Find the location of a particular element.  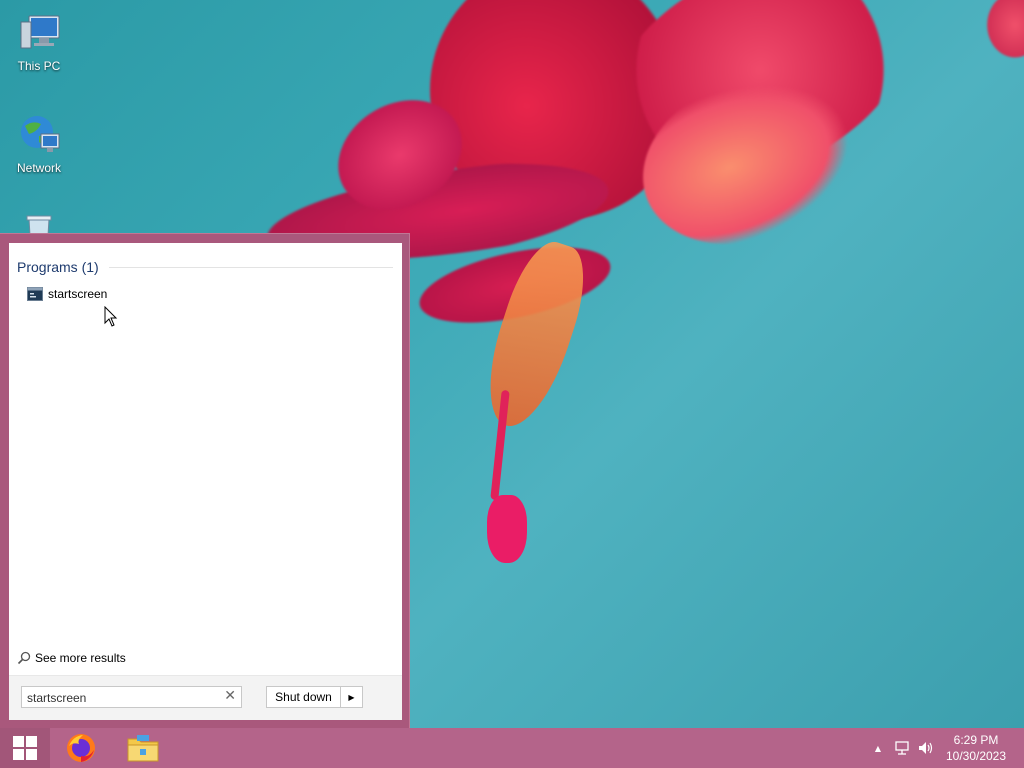

divider is located at coordinates (250, 267).